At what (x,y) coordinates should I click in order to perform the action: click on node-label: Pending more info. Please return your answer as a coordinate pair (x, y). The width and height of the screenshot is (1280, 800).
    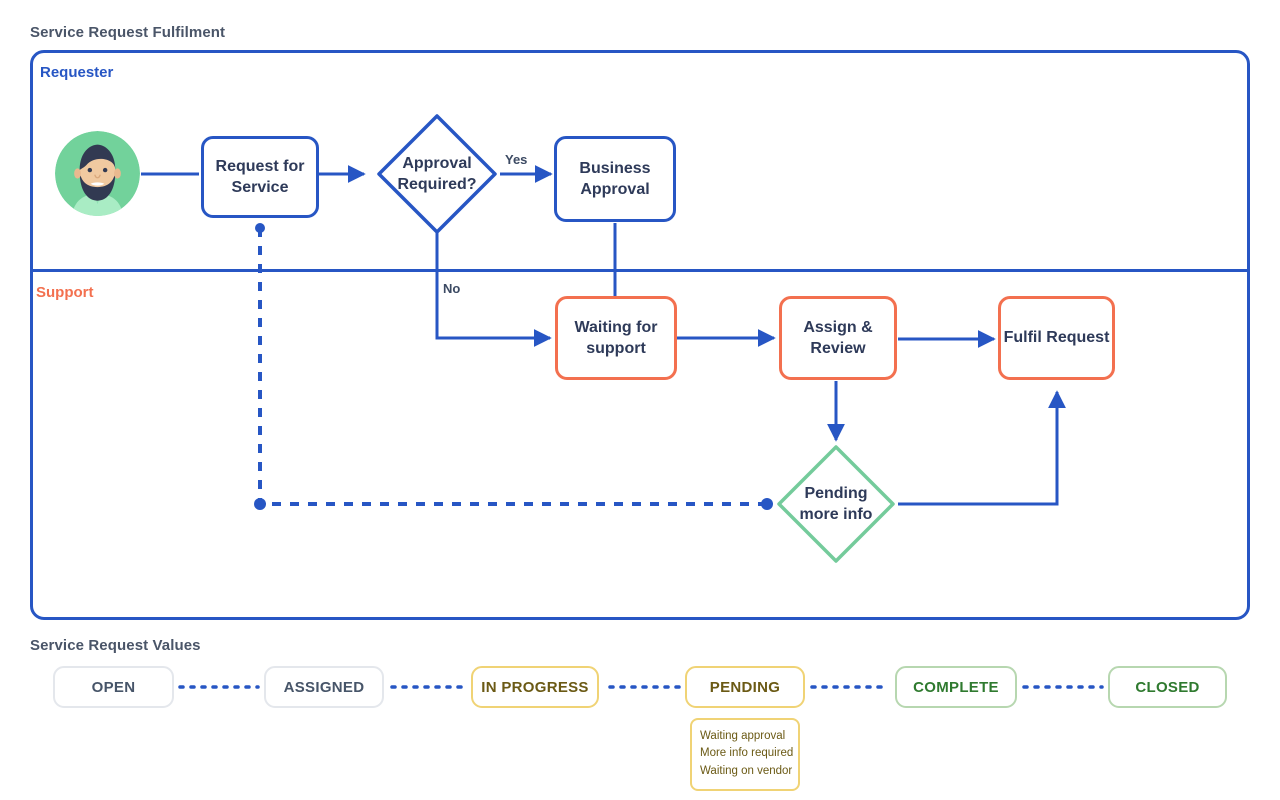
    Looking at the image, I should click on (836, 503).